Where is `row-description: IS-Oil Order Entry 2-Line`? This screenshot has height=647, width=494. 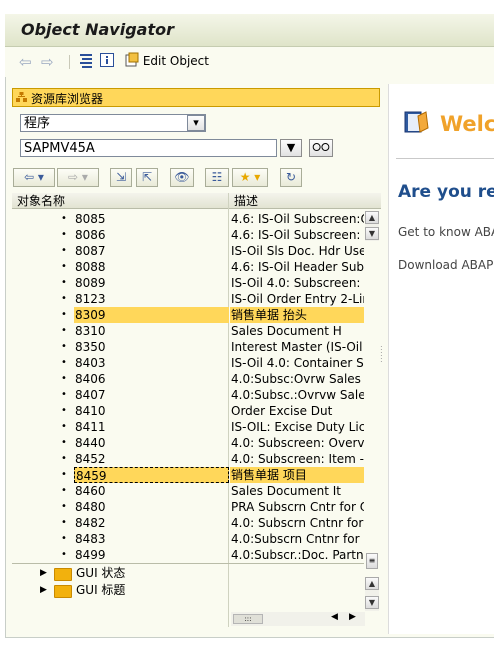
row-description: IS-Oil Order Entry 2-Line is located at coordinates (297, 299).